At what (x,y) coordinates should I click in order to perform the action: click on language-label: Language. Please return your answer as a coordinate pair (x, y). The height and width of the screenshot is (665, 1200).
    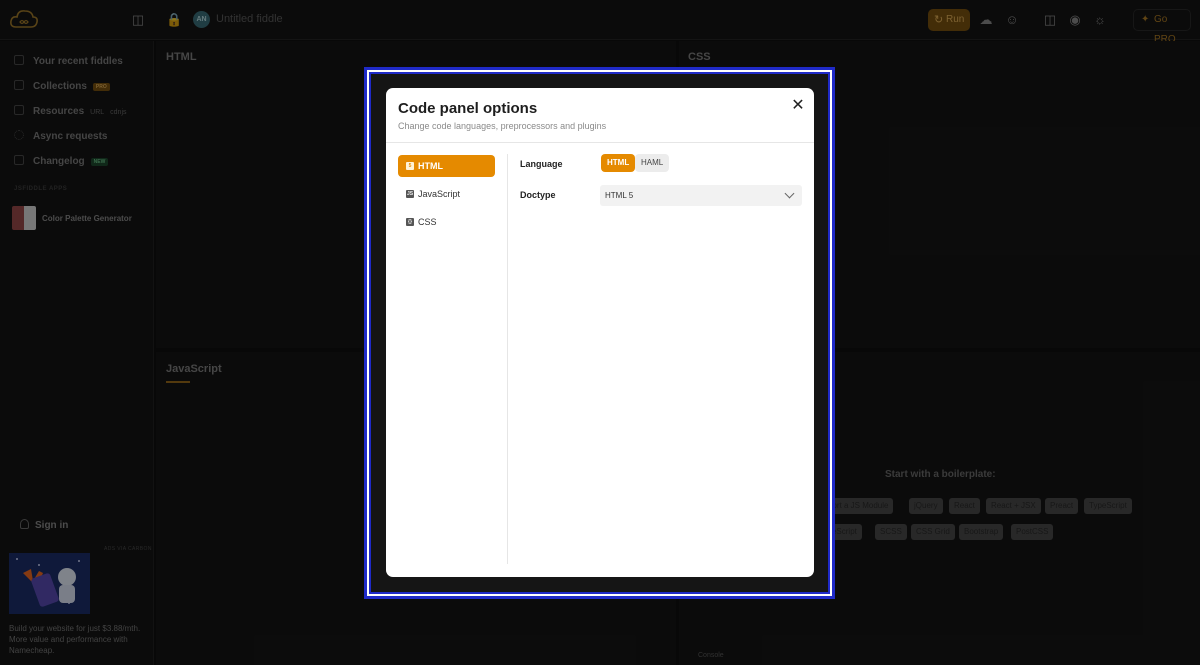
    Looking at the image, I should click on (541, 164).